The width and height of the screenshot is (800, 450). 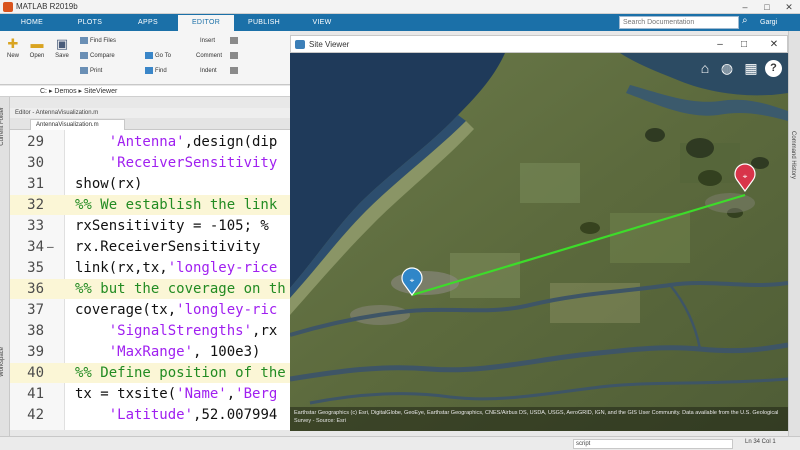 I want to click on code-text: %% We establish the link, so click(x=176, y=205).